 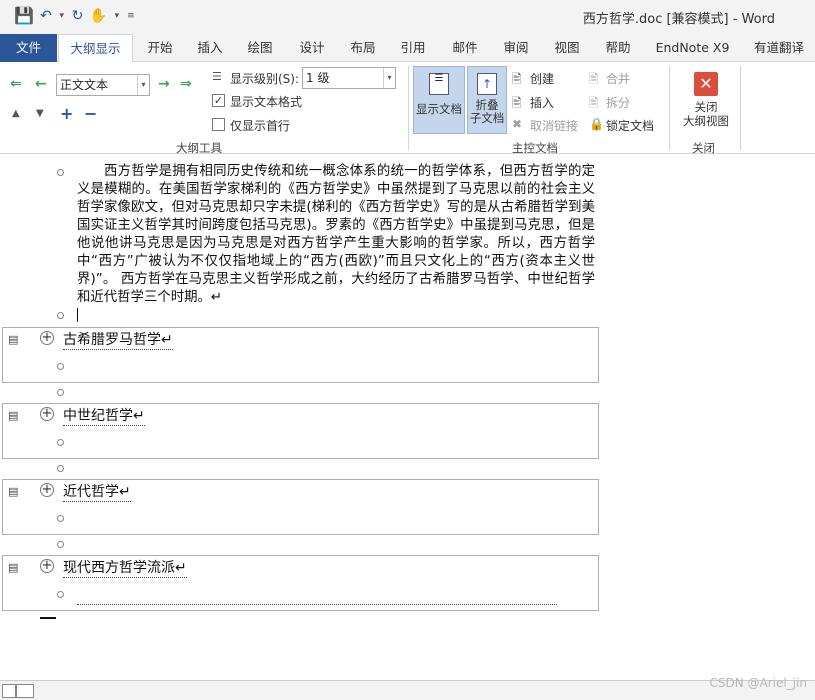 What do you see at coordinates (78, 16) in the screenshot?
I see `redo-icon: ↻` at bounding box center [78, 16].